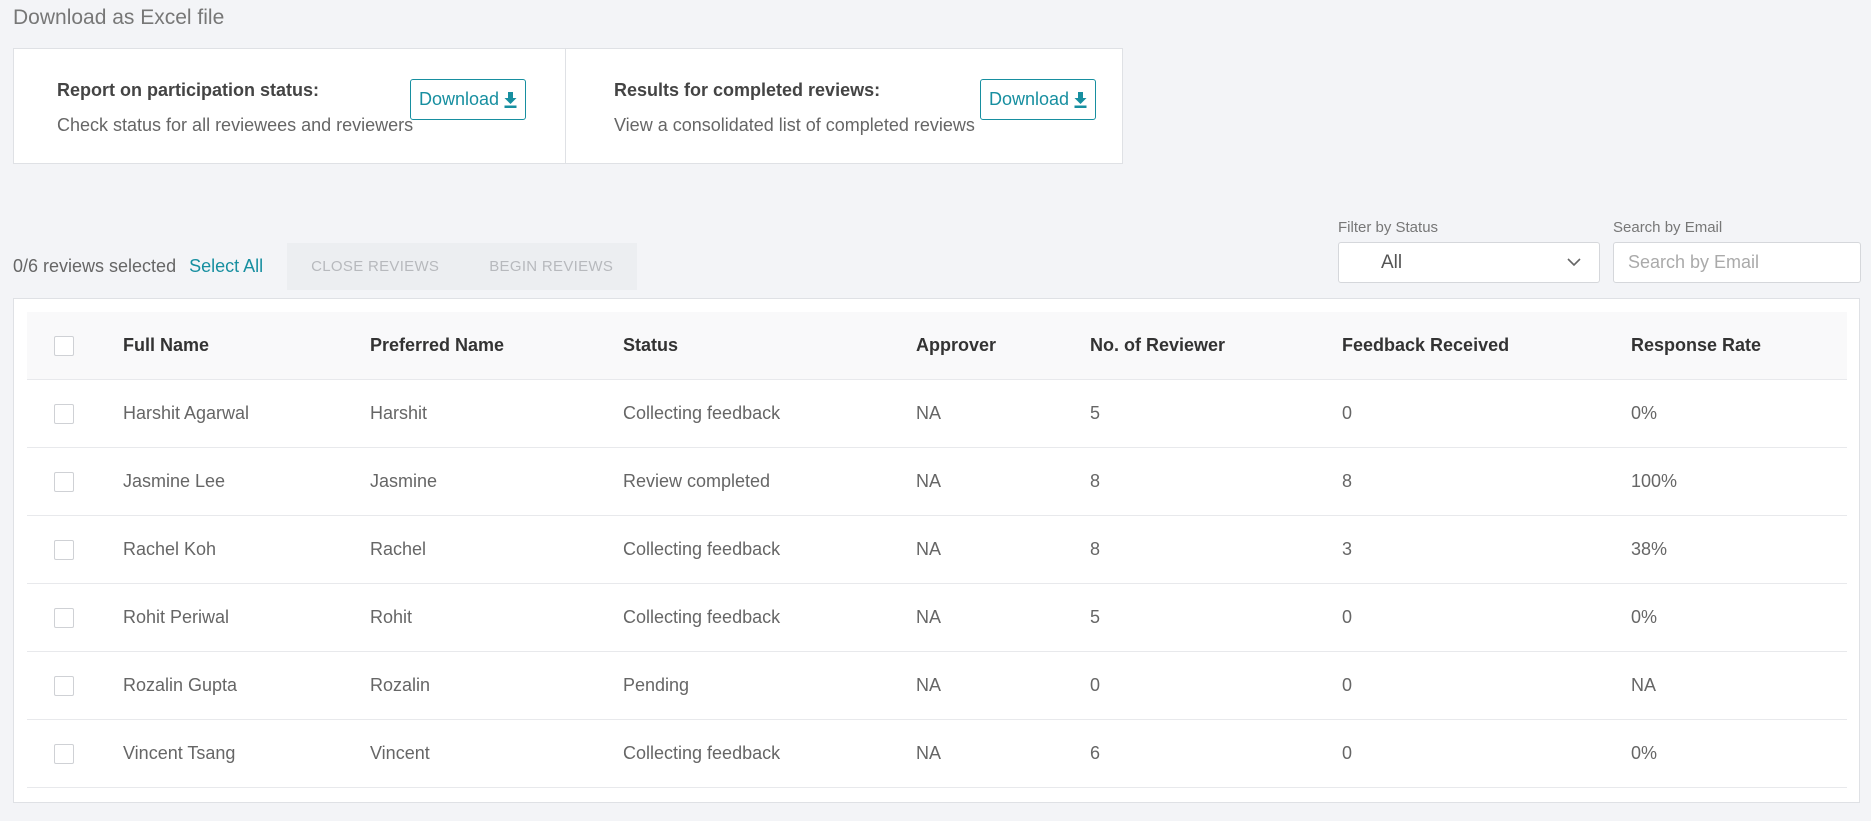 The height and width of the screenshot is (821, 1871). What do you see at coordinates (1469, 262) in the screenshot?
I see `status-filter-select: All` at bounding box center [1469, 262].